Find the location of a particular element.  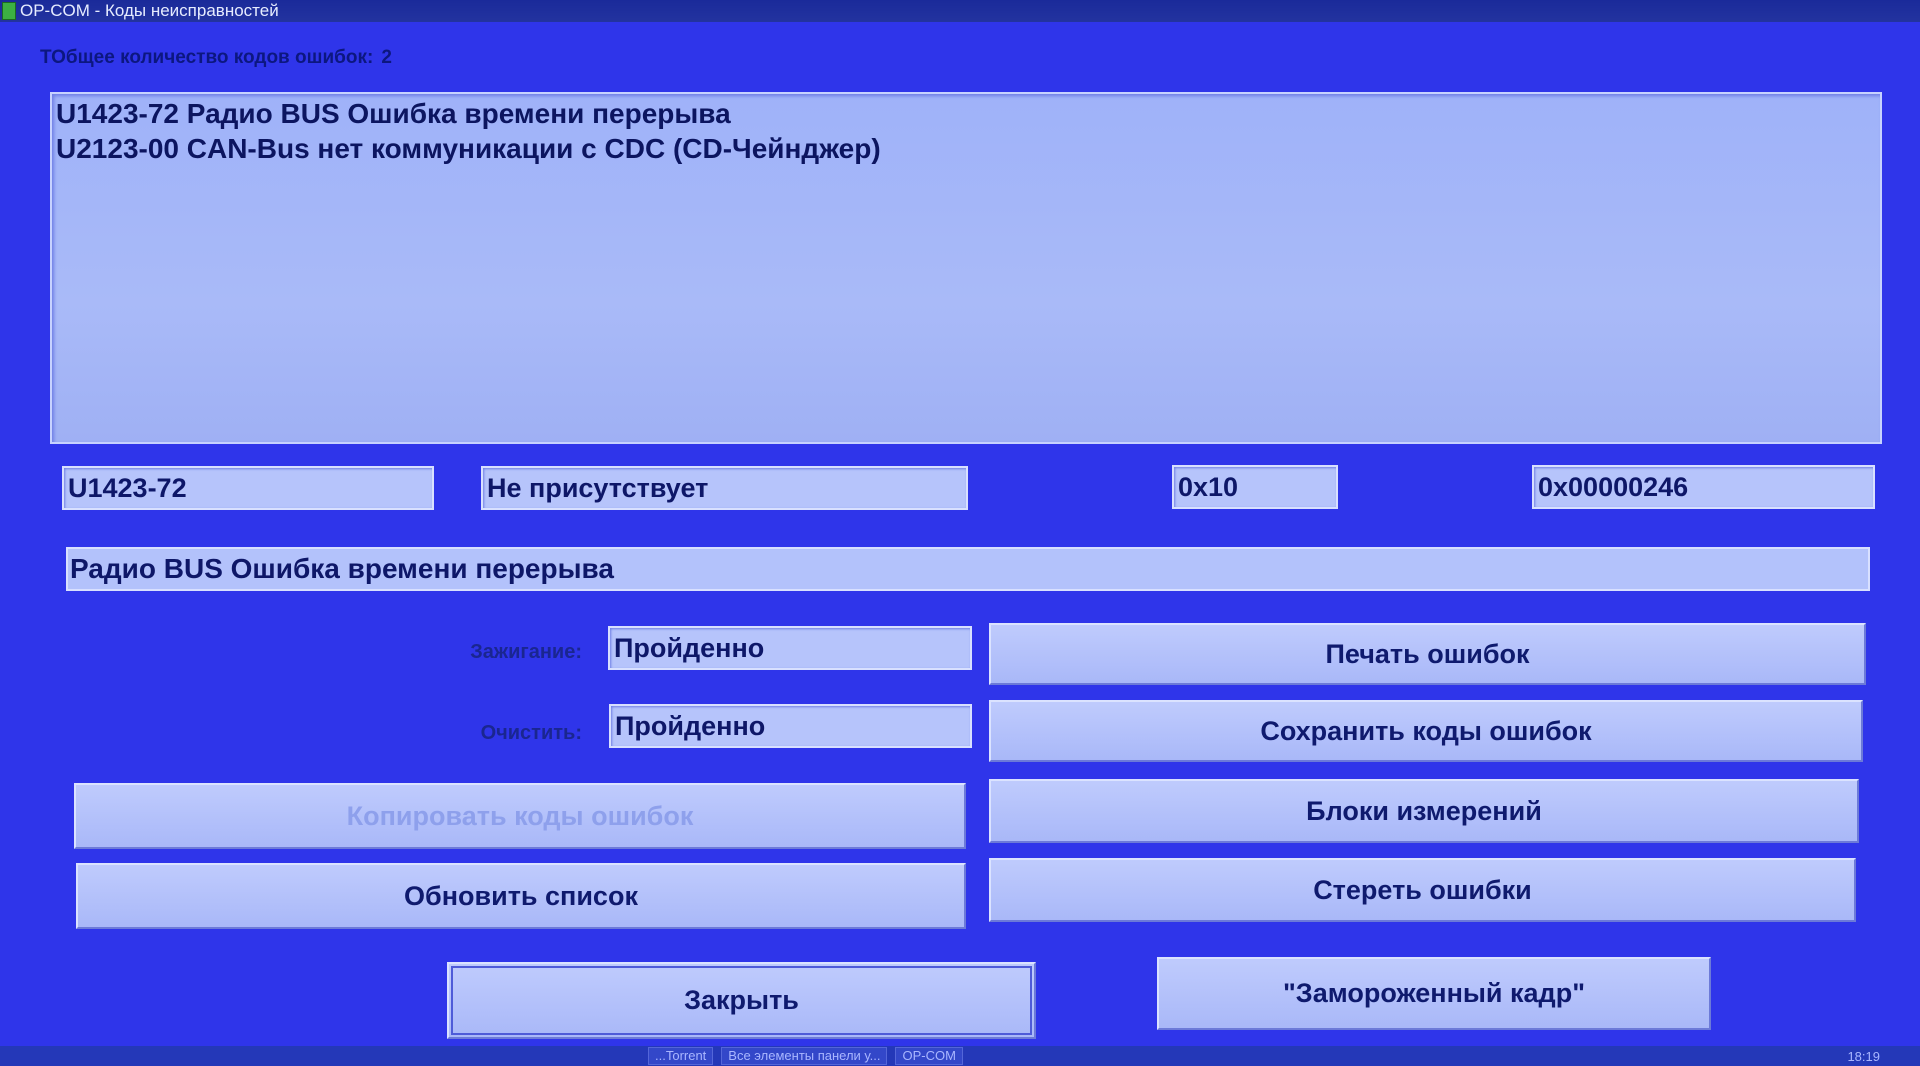

print-errors-button: Печать ошибок is located at coordinates (1427, 654).